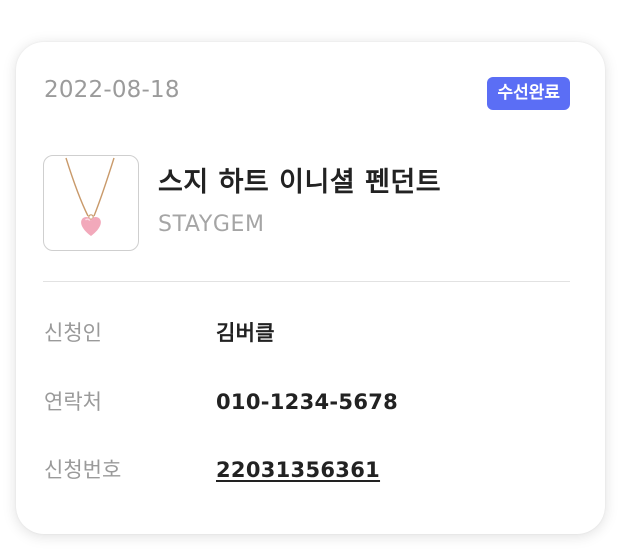 This screenshot has height=551, width=622. What do you see at coordinates (211, 224) in the screenshot?
I see `brand-name: STAYGEM` at bounding box center [211, 224].